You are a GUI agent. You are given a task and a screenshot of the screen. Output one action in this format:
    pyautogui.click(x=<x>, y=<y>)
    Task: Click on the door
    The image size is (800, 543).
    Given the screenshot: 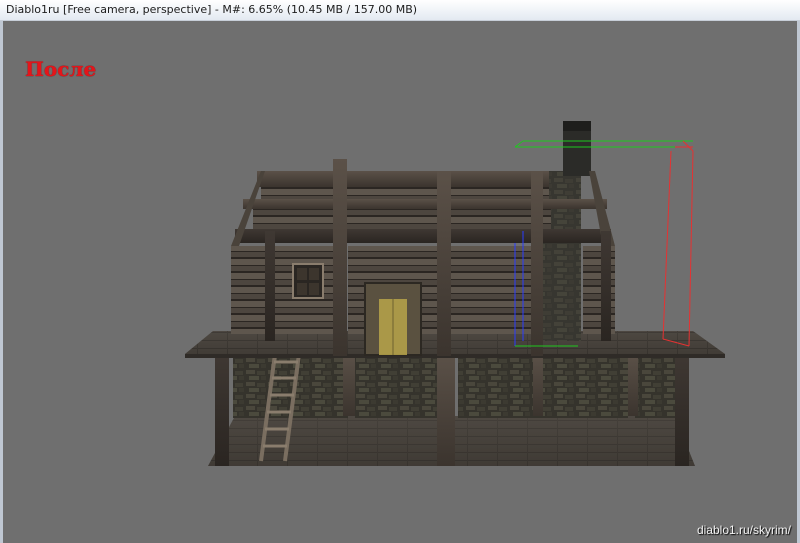 What is the action you would take?
    pyautogui.click(x=393, y=319)
    